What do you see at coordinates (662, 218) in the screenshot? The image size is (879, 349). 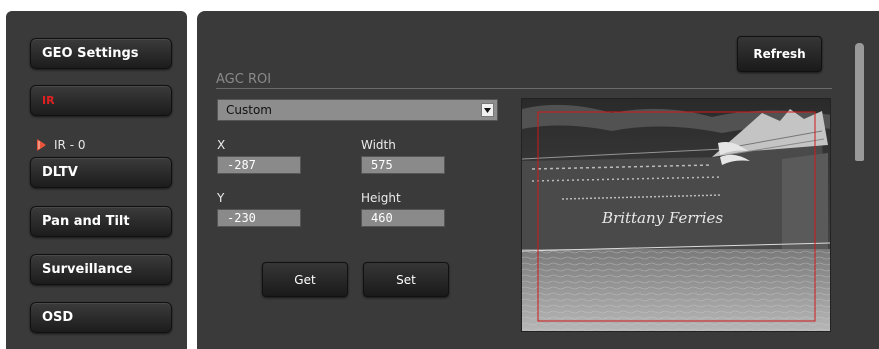 I see `ship-name-text: Brittany Ferries` at bounding box center [662, 218].